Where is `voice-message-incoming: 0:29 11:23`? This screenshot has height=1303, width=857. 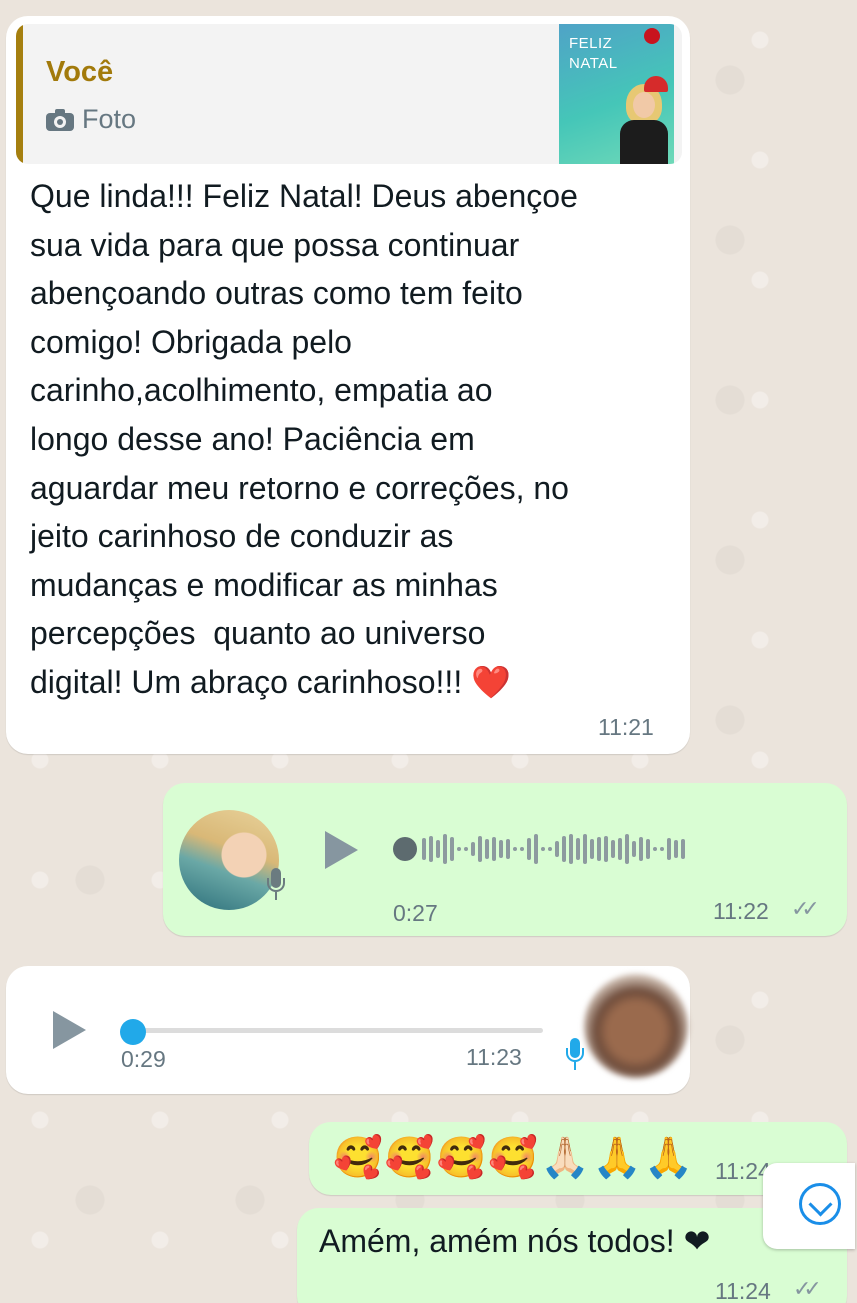 voice-message-incoming: 0:29 11:23 is located at coordinates (348, 1030).